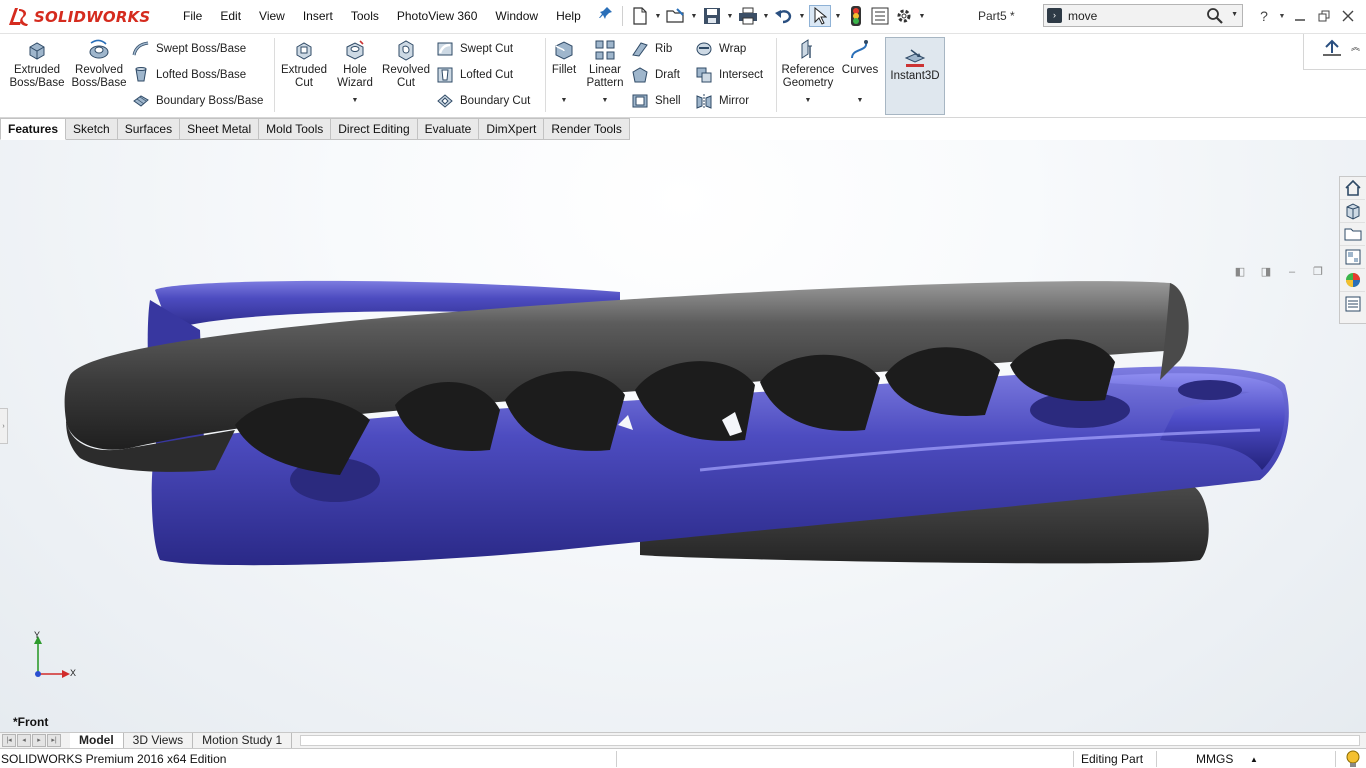  What do you see at coordinates (295, 129) in the screenshot?
I see `tab-mold-tools: Mold Tools` at bounding box center [295, 129].